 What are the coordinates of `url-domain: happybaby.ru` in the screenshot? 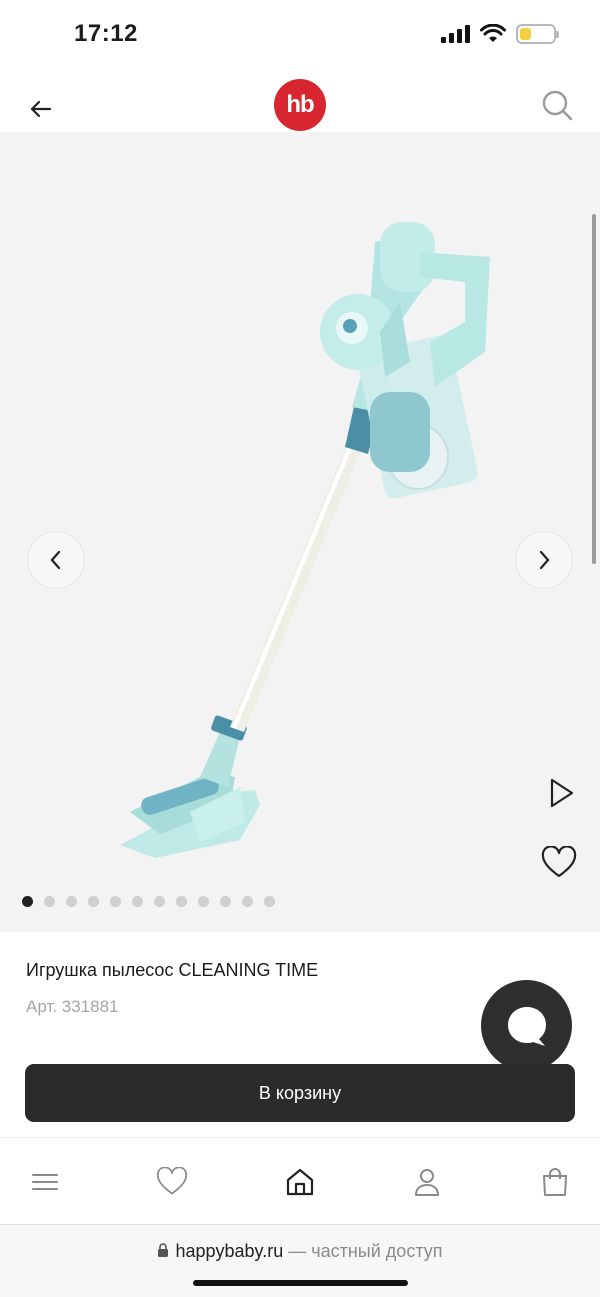 It's located at (229, 1251).